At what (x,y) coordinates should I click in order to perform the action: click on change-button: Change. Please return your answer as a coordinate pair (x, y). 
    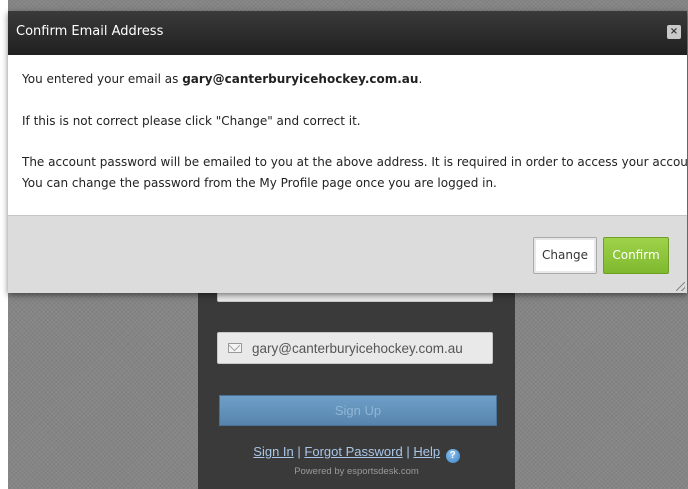
    Looking at the image, I should click on (565, 255).